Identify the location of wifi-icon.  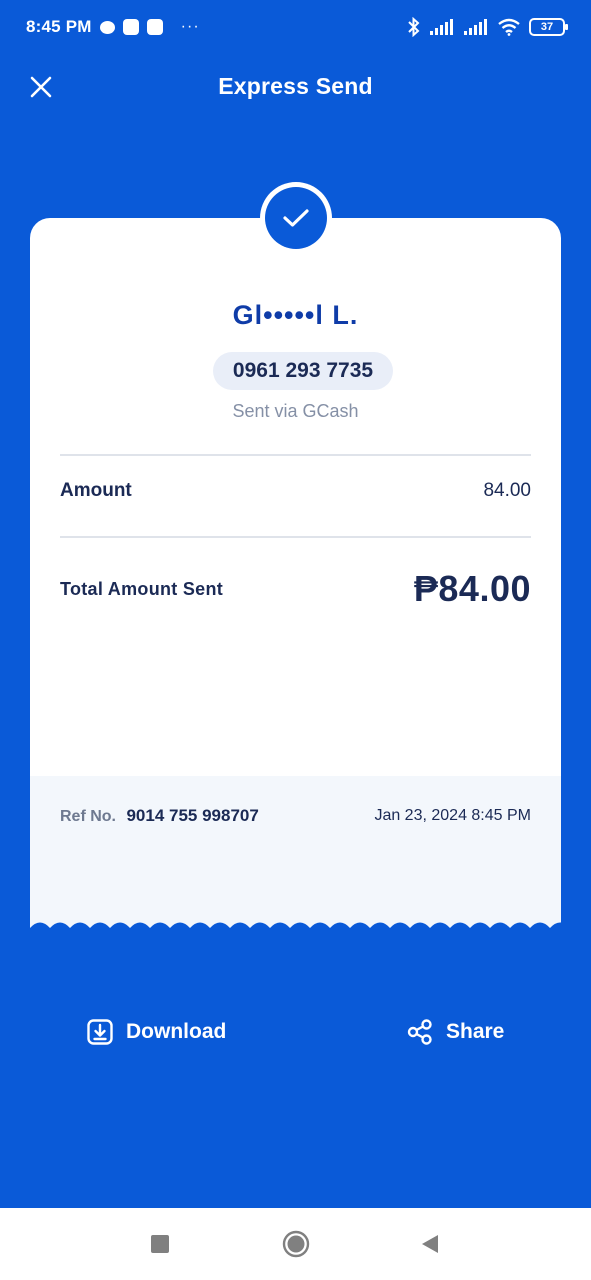
(509, 27).